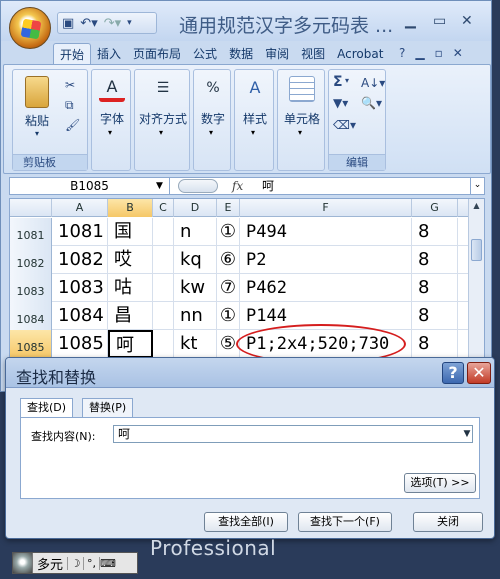 The width and height of the screenshot is (500, 579). What do you see at coordinates (326, 208) in the screenshot?
I see `column-header-f: F` at bounding box center [326, 208].